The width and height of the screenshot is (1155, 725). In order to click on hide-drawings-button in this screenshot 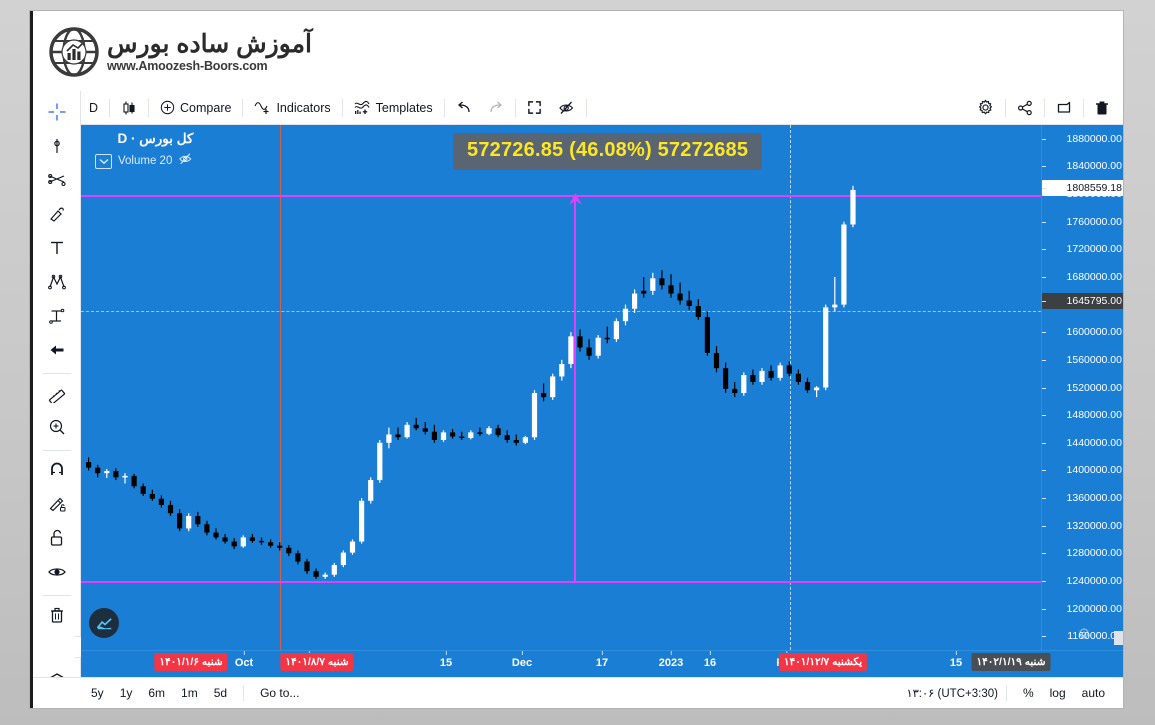, I will do `click(566, 108)`.